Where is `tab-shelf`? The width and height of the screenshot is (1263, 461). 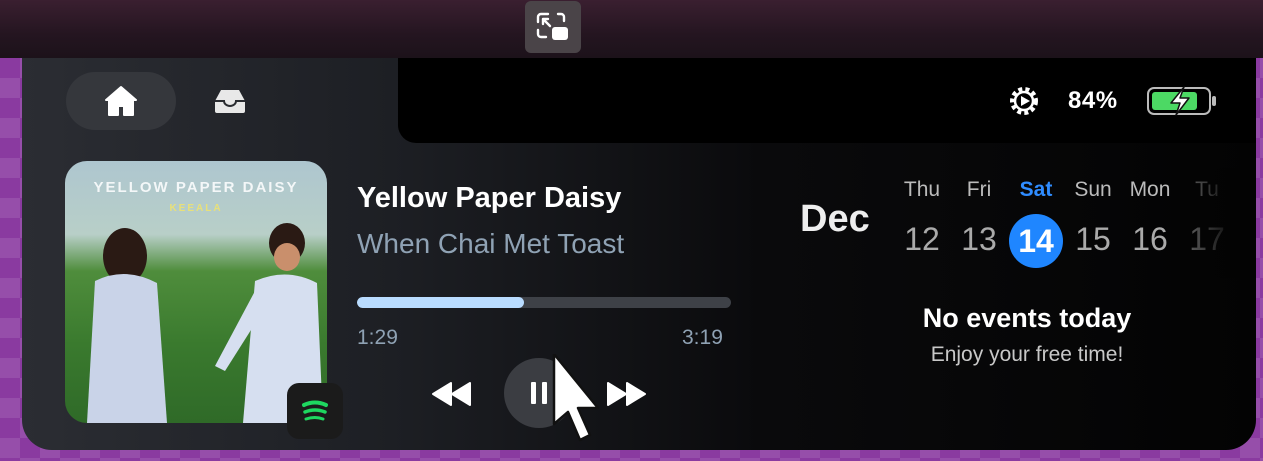 tab-shelf is located at coordinates (230, 101).